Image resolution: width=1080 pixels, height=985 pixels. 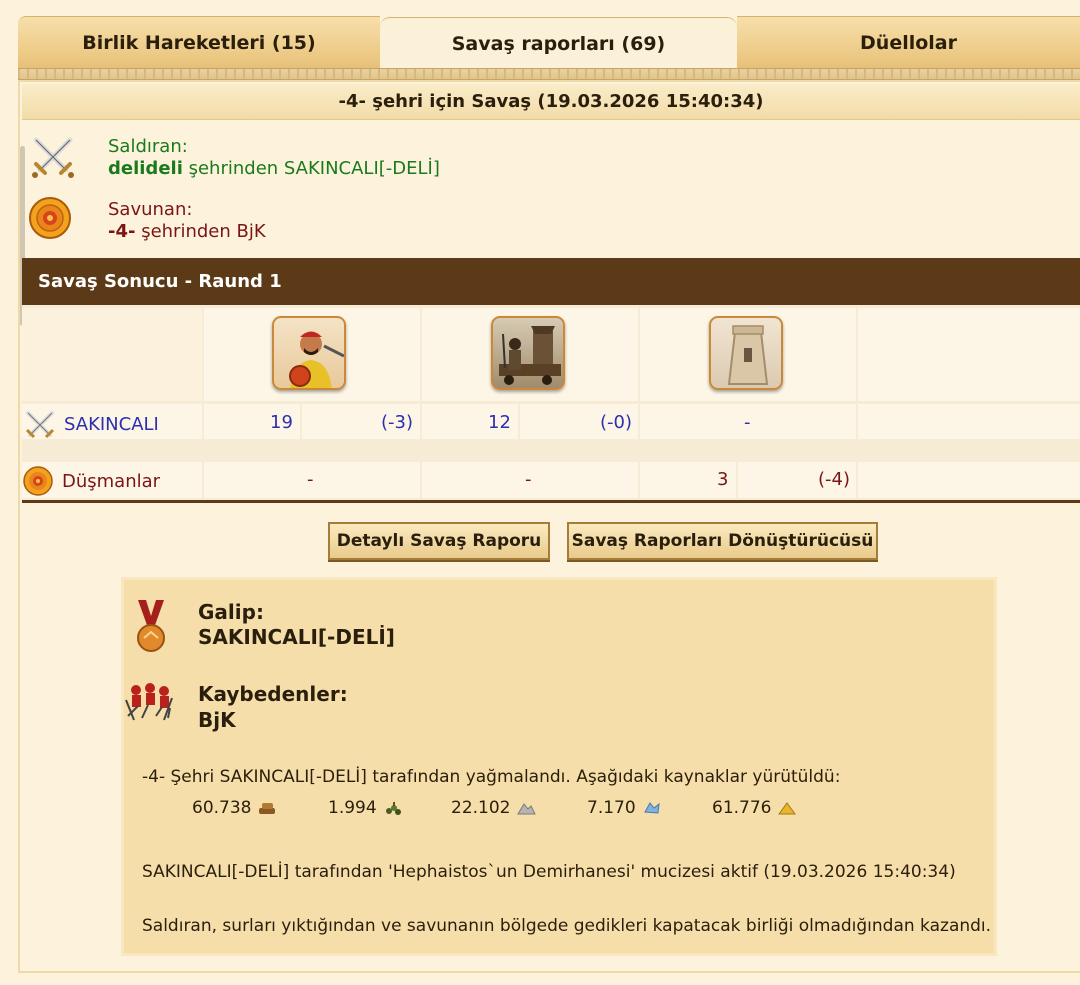 I want to click on row-enemy-label: Düşmanlar, so click(x=91, y=481).